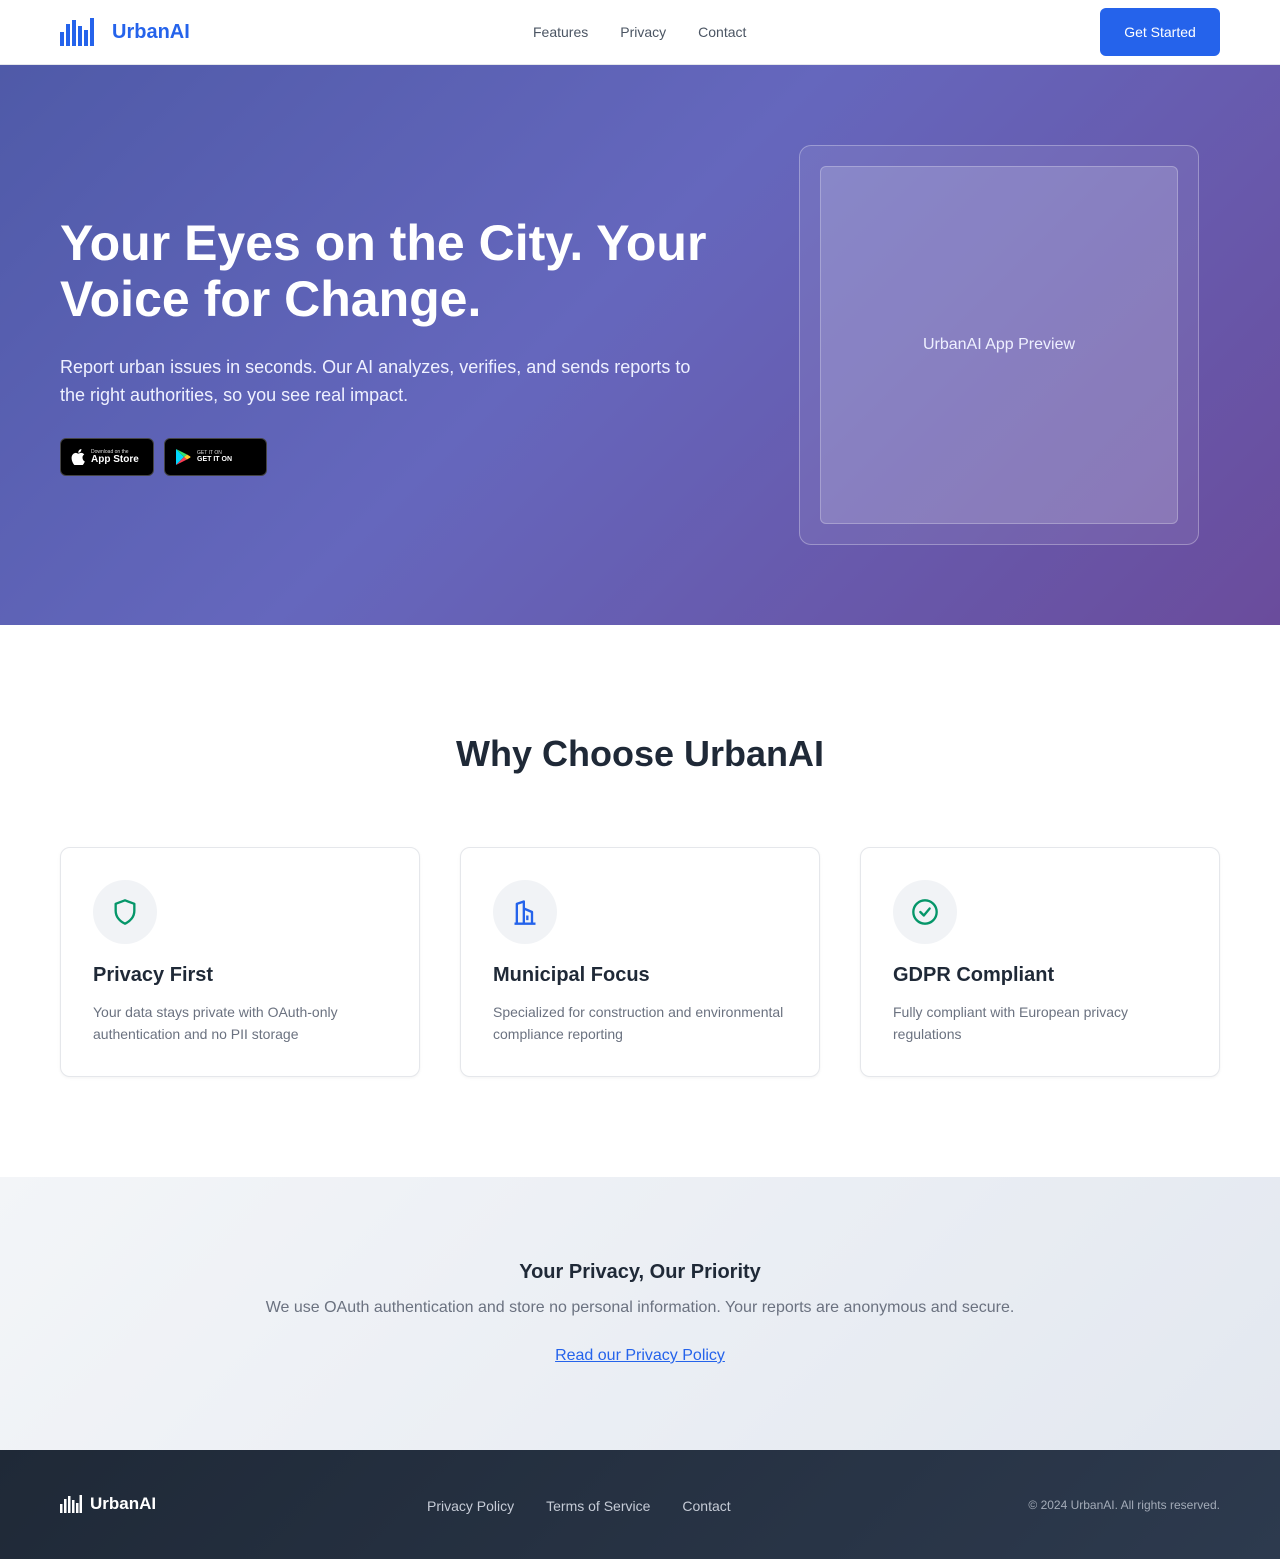 The width and height of the screenshot is (1280, 1559). Describe the element at coordinates (598, 1506) in the screenshot. I see `footer-link-terms: Terms of Service` at that location.